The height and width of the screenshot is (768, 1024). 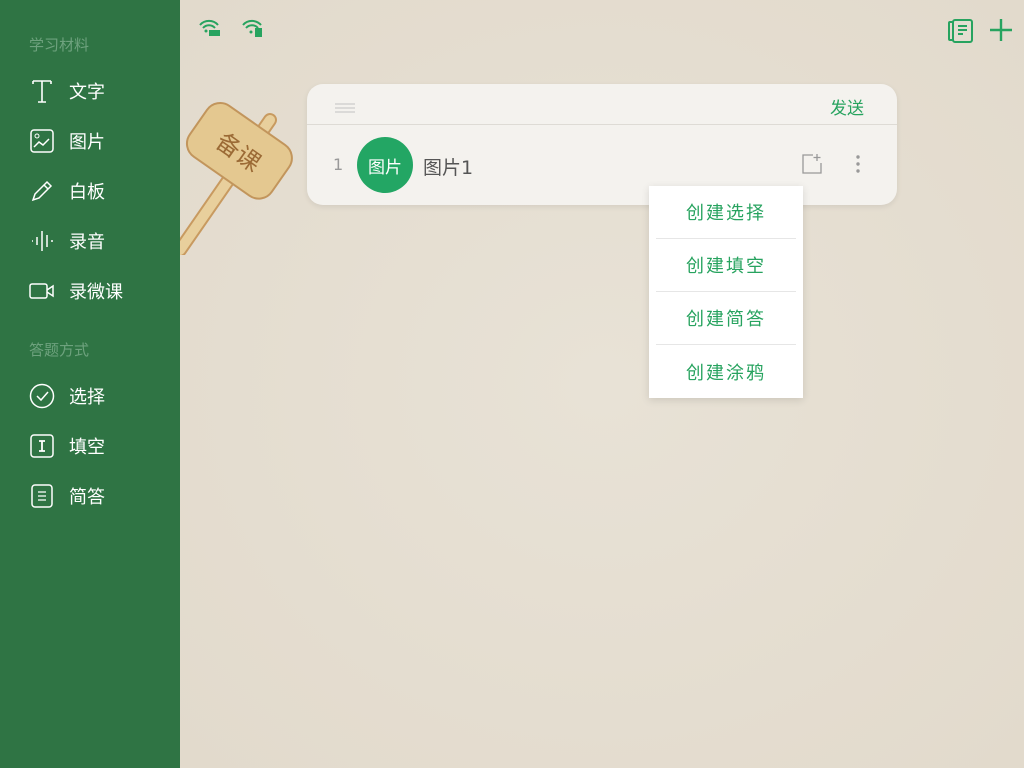 What do you see at coordinates (602, 165) in the screenshot?
I see `material-row: 1 图片 图片1` at bounding box center [602, 165].